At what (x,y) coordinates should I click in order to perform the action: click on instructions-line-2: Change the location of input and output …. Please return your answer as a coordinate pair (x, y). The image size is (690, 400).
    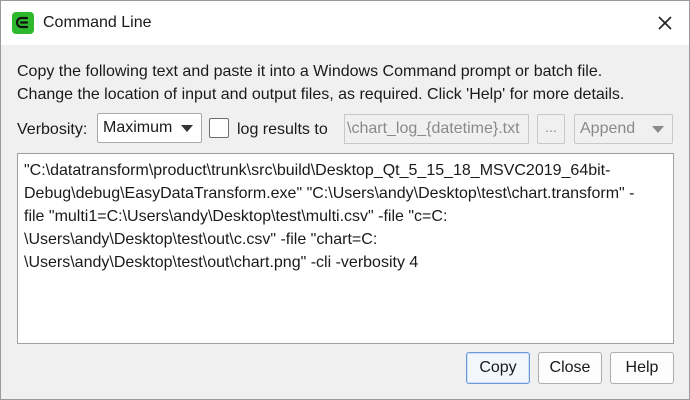
    Looking at the image, I should click on (321, 94).